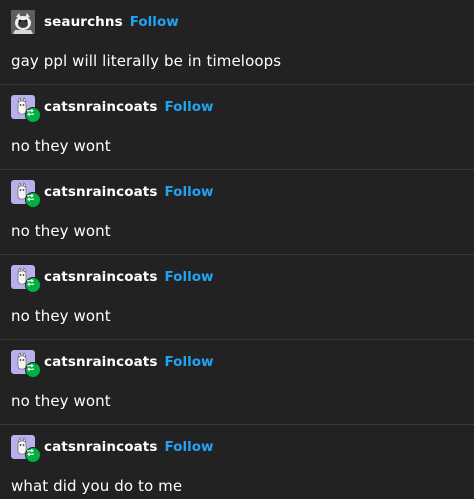 The height and width of the screenshot is (499, 474). Describe the element at coordinates (146, 61) in the screenshot. I see `post-body: gay ppl will literally be in timeloops` at that location.